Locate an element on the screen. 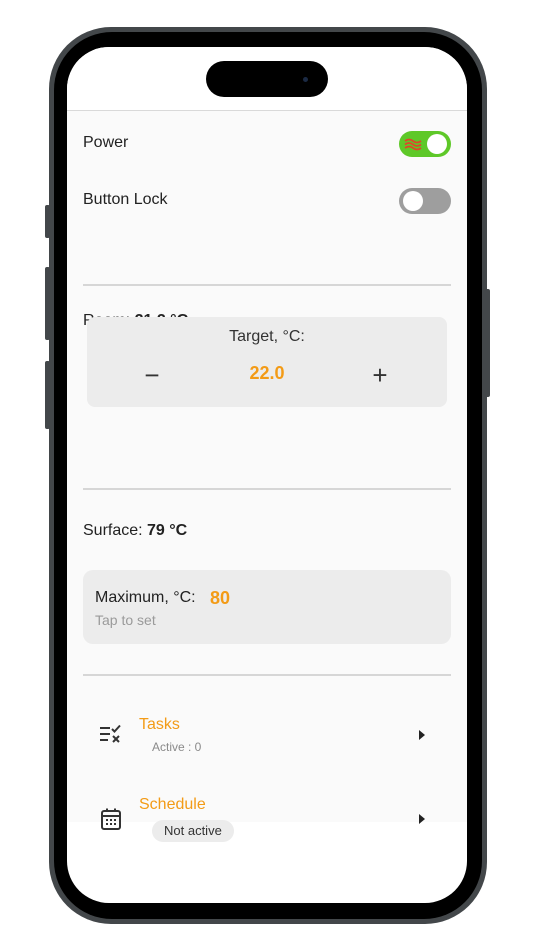  maximum-temperature-card: Maximum, °C: 80 Tap to set is located at coordinates (267, 607).